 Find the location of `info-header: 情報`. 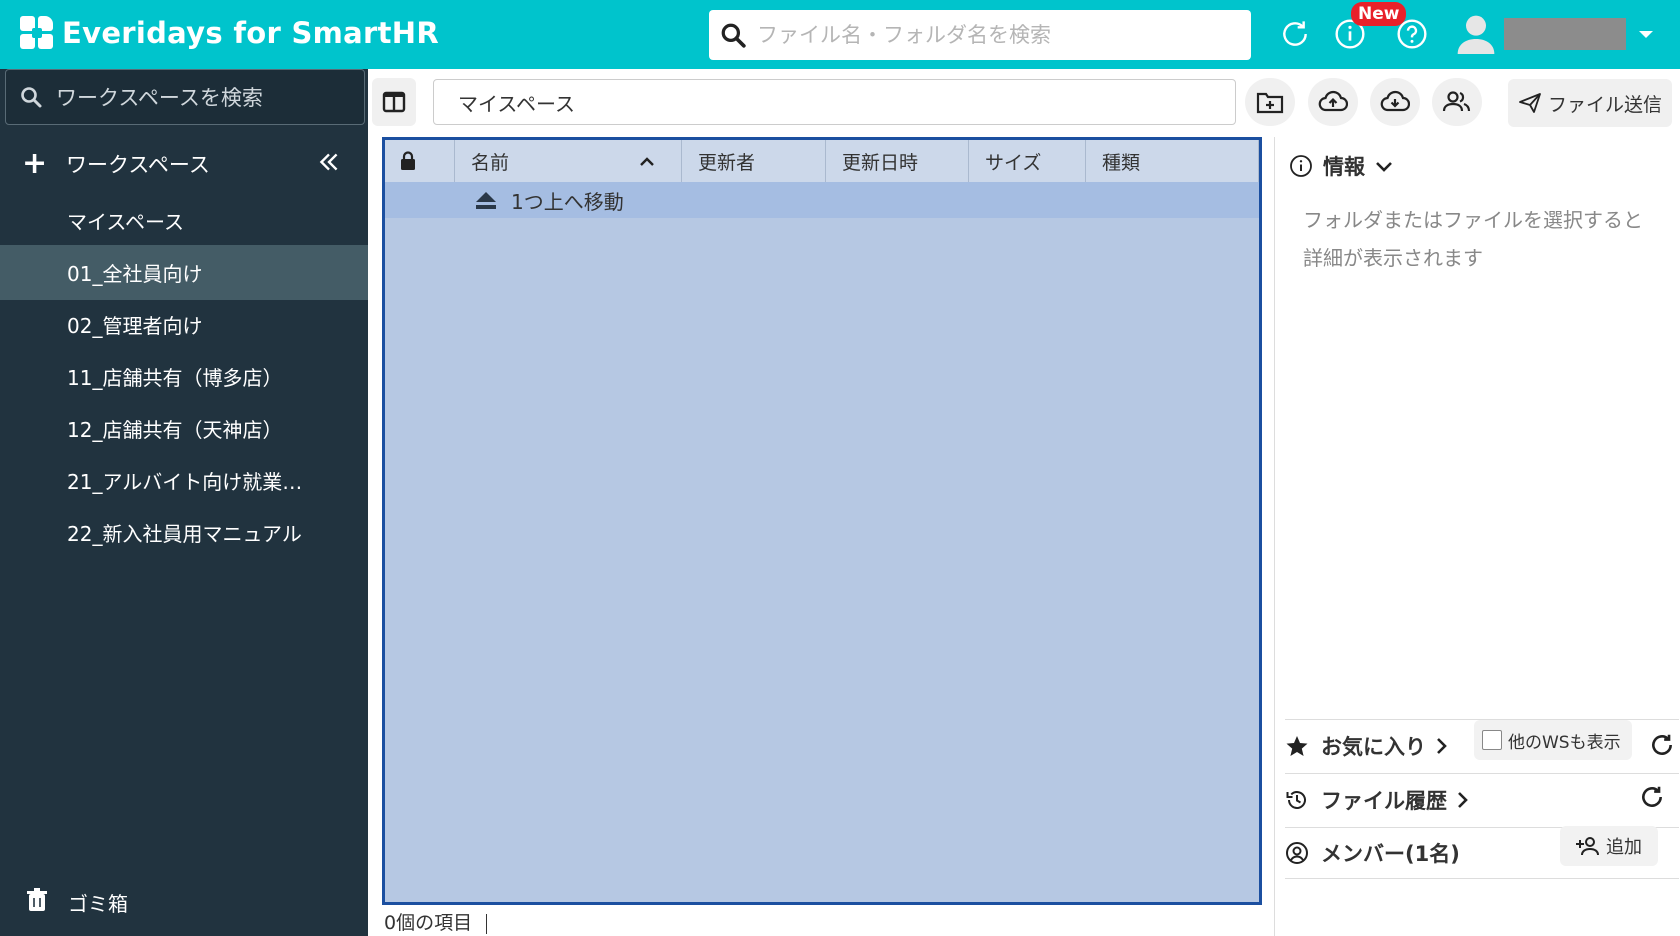

info-header: 情報 is located at coordinates (1341, 166).